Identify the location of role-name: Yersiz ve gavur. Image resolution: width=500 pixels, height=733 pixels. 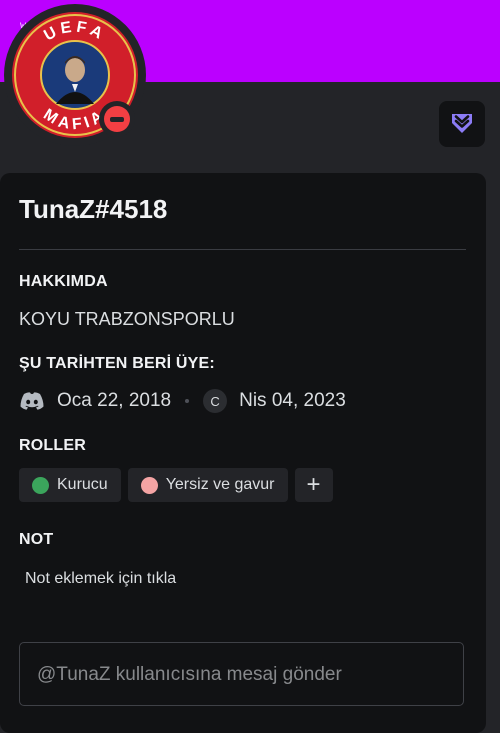
(220, 484).